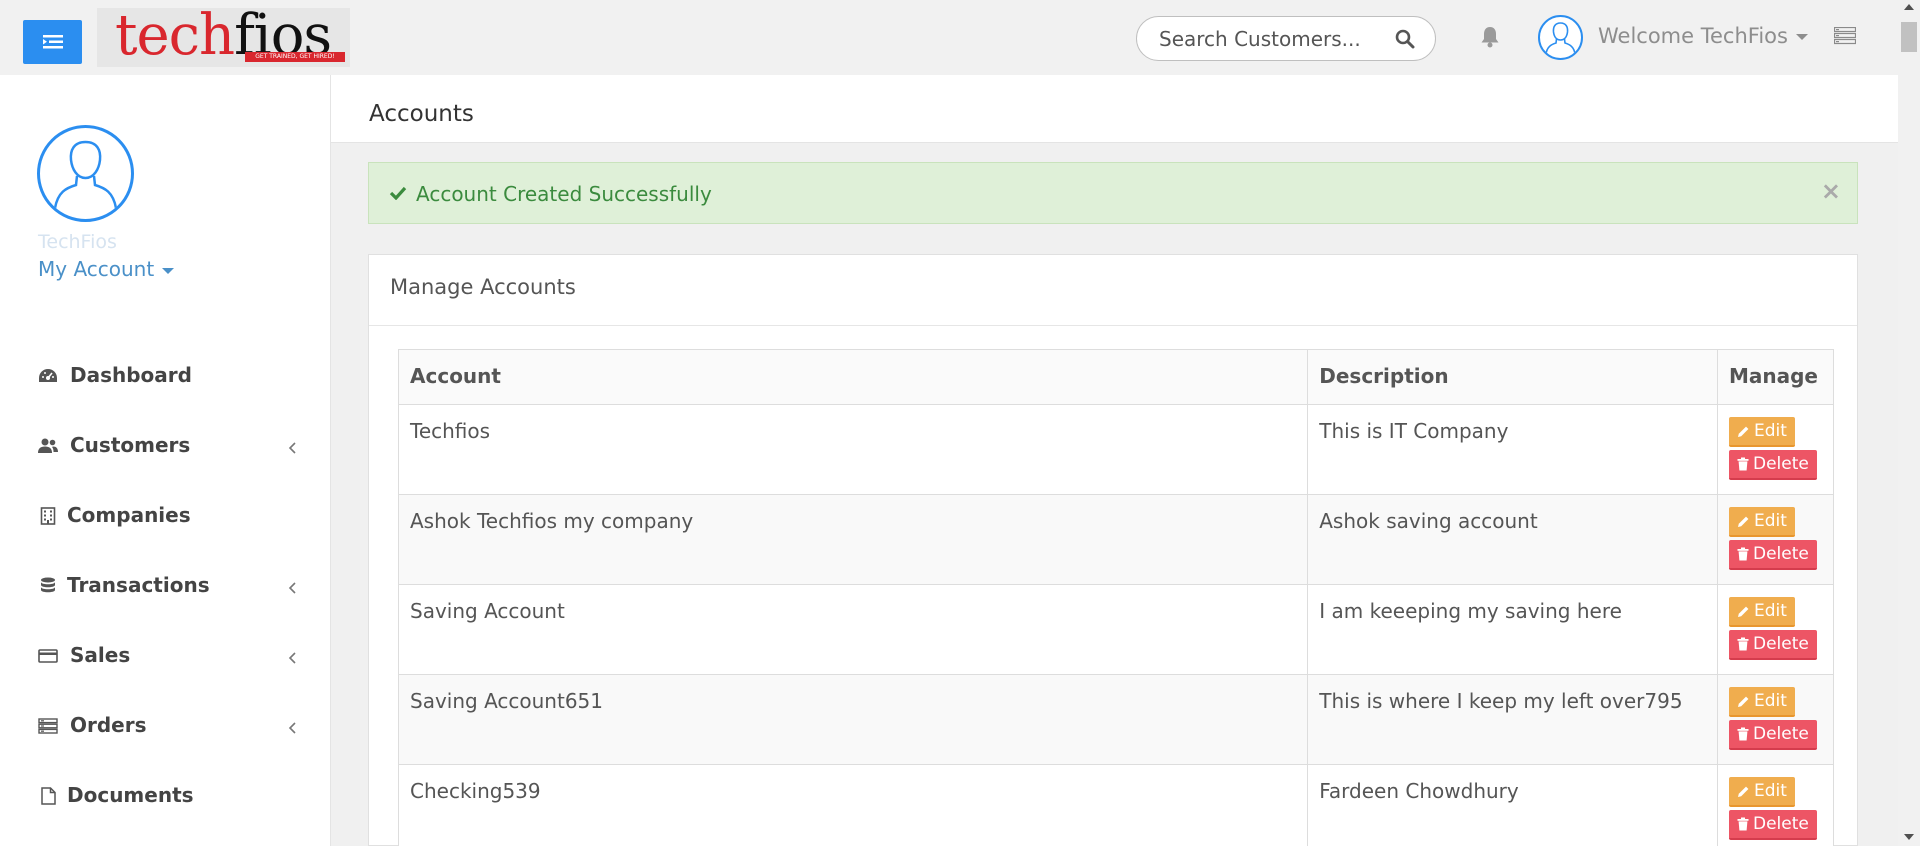 This screenshot has width=1920, height=846. I want to click on file-icon, so click(48, 796).